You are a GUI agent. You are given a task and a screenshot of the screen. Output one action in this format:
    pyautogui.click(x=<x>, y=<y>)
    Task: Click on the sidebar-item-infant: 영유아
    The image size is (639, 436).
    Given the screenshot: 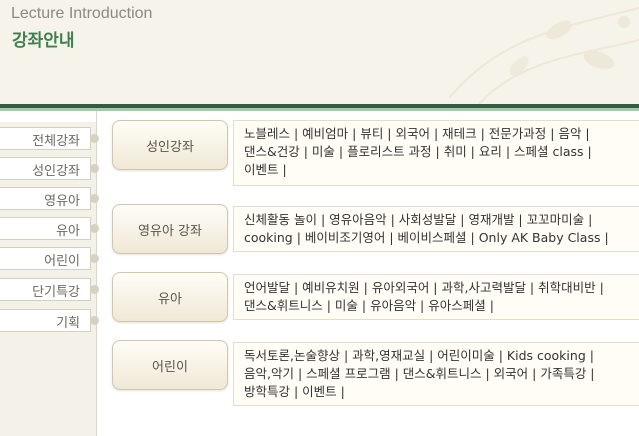 What is the action you would take?
    pyautogui.click(x=45, y=198)
    